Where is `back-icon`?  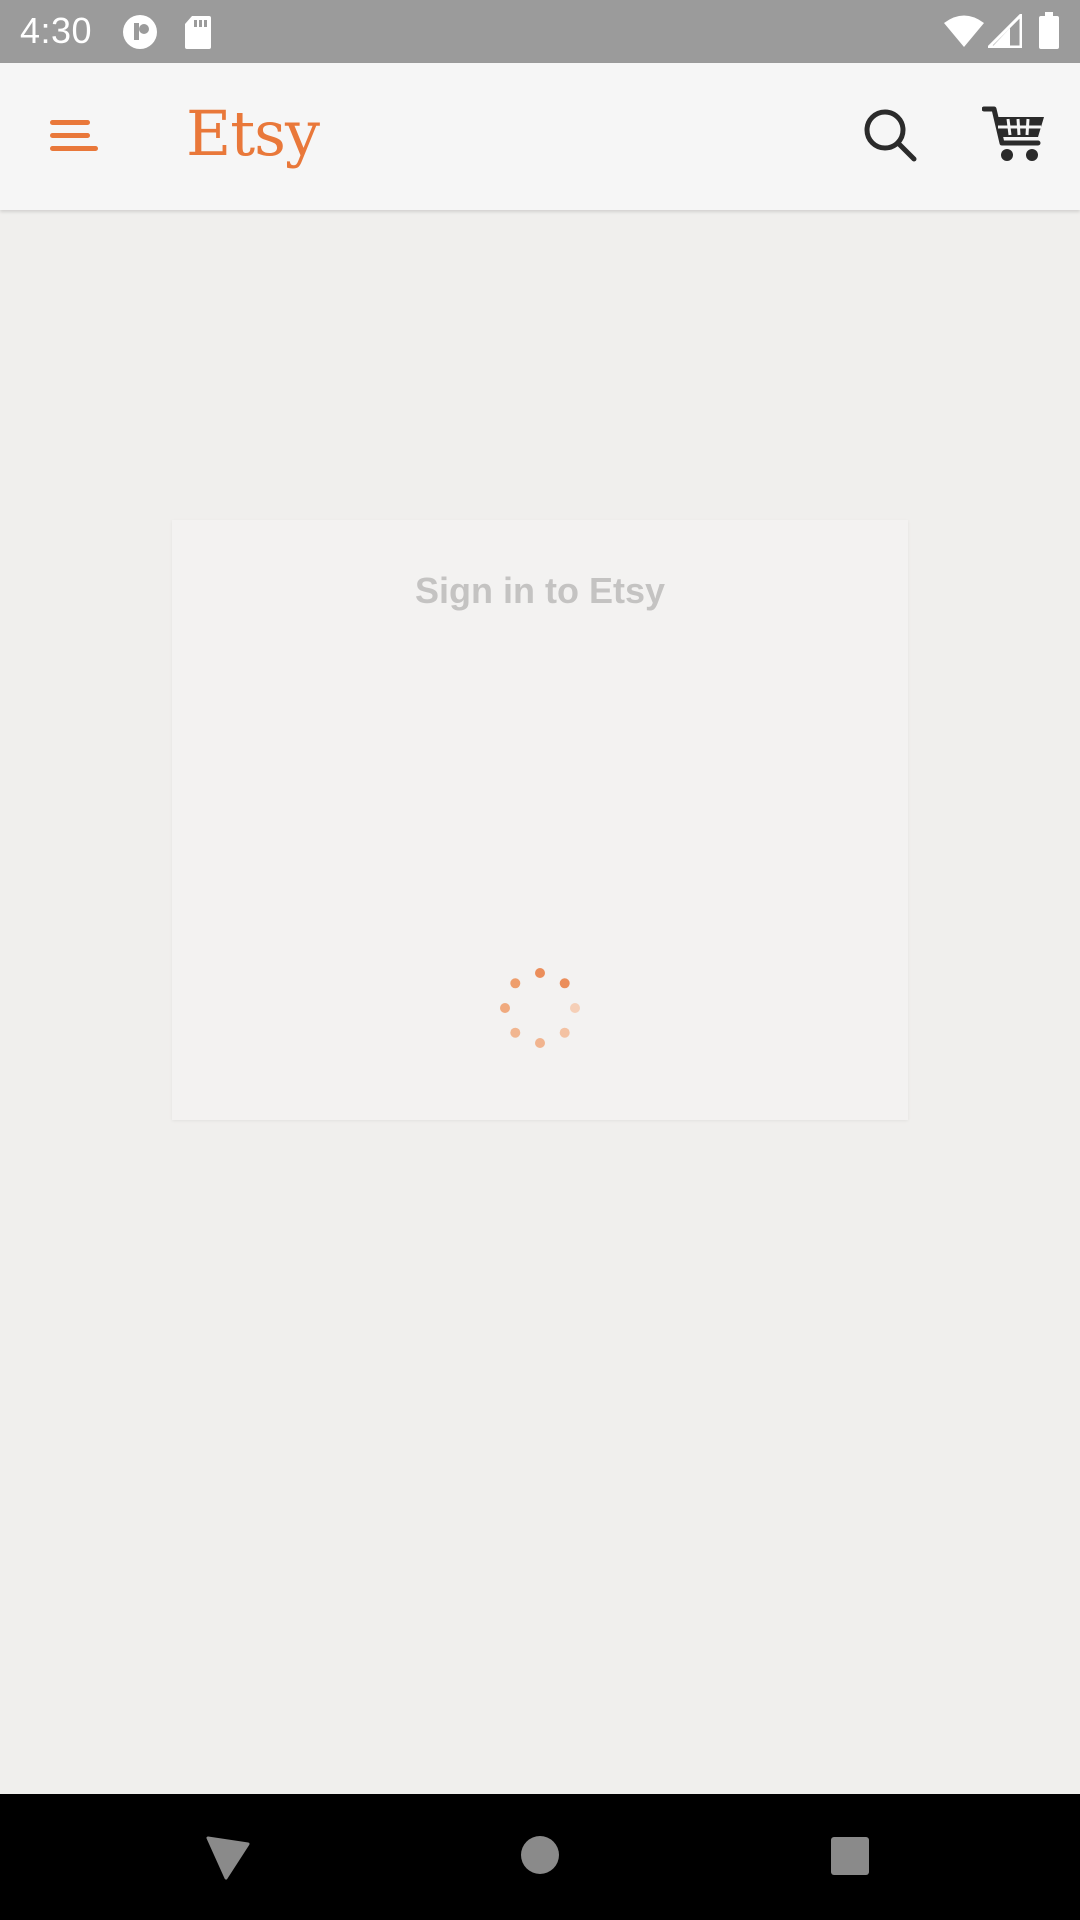
back-icon is located at coordinates (228, 1858).